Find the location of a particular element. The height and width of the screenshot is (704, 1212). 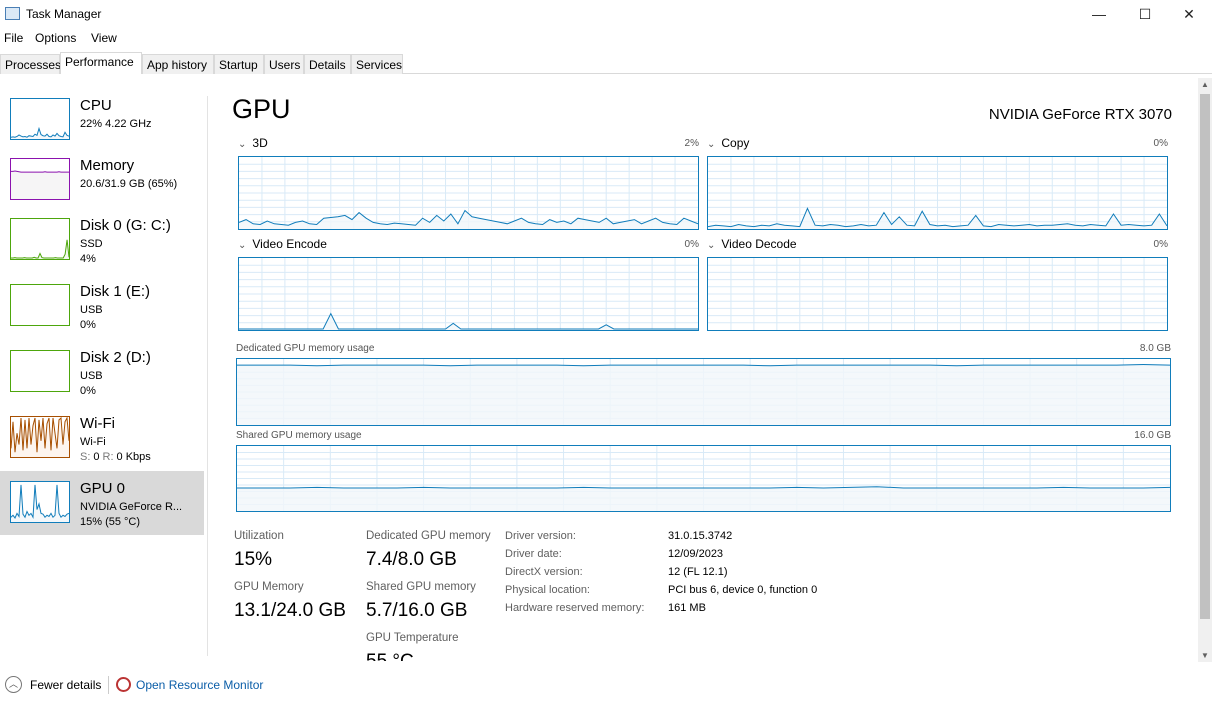

copy-graph is located at coordinates (937, 193).